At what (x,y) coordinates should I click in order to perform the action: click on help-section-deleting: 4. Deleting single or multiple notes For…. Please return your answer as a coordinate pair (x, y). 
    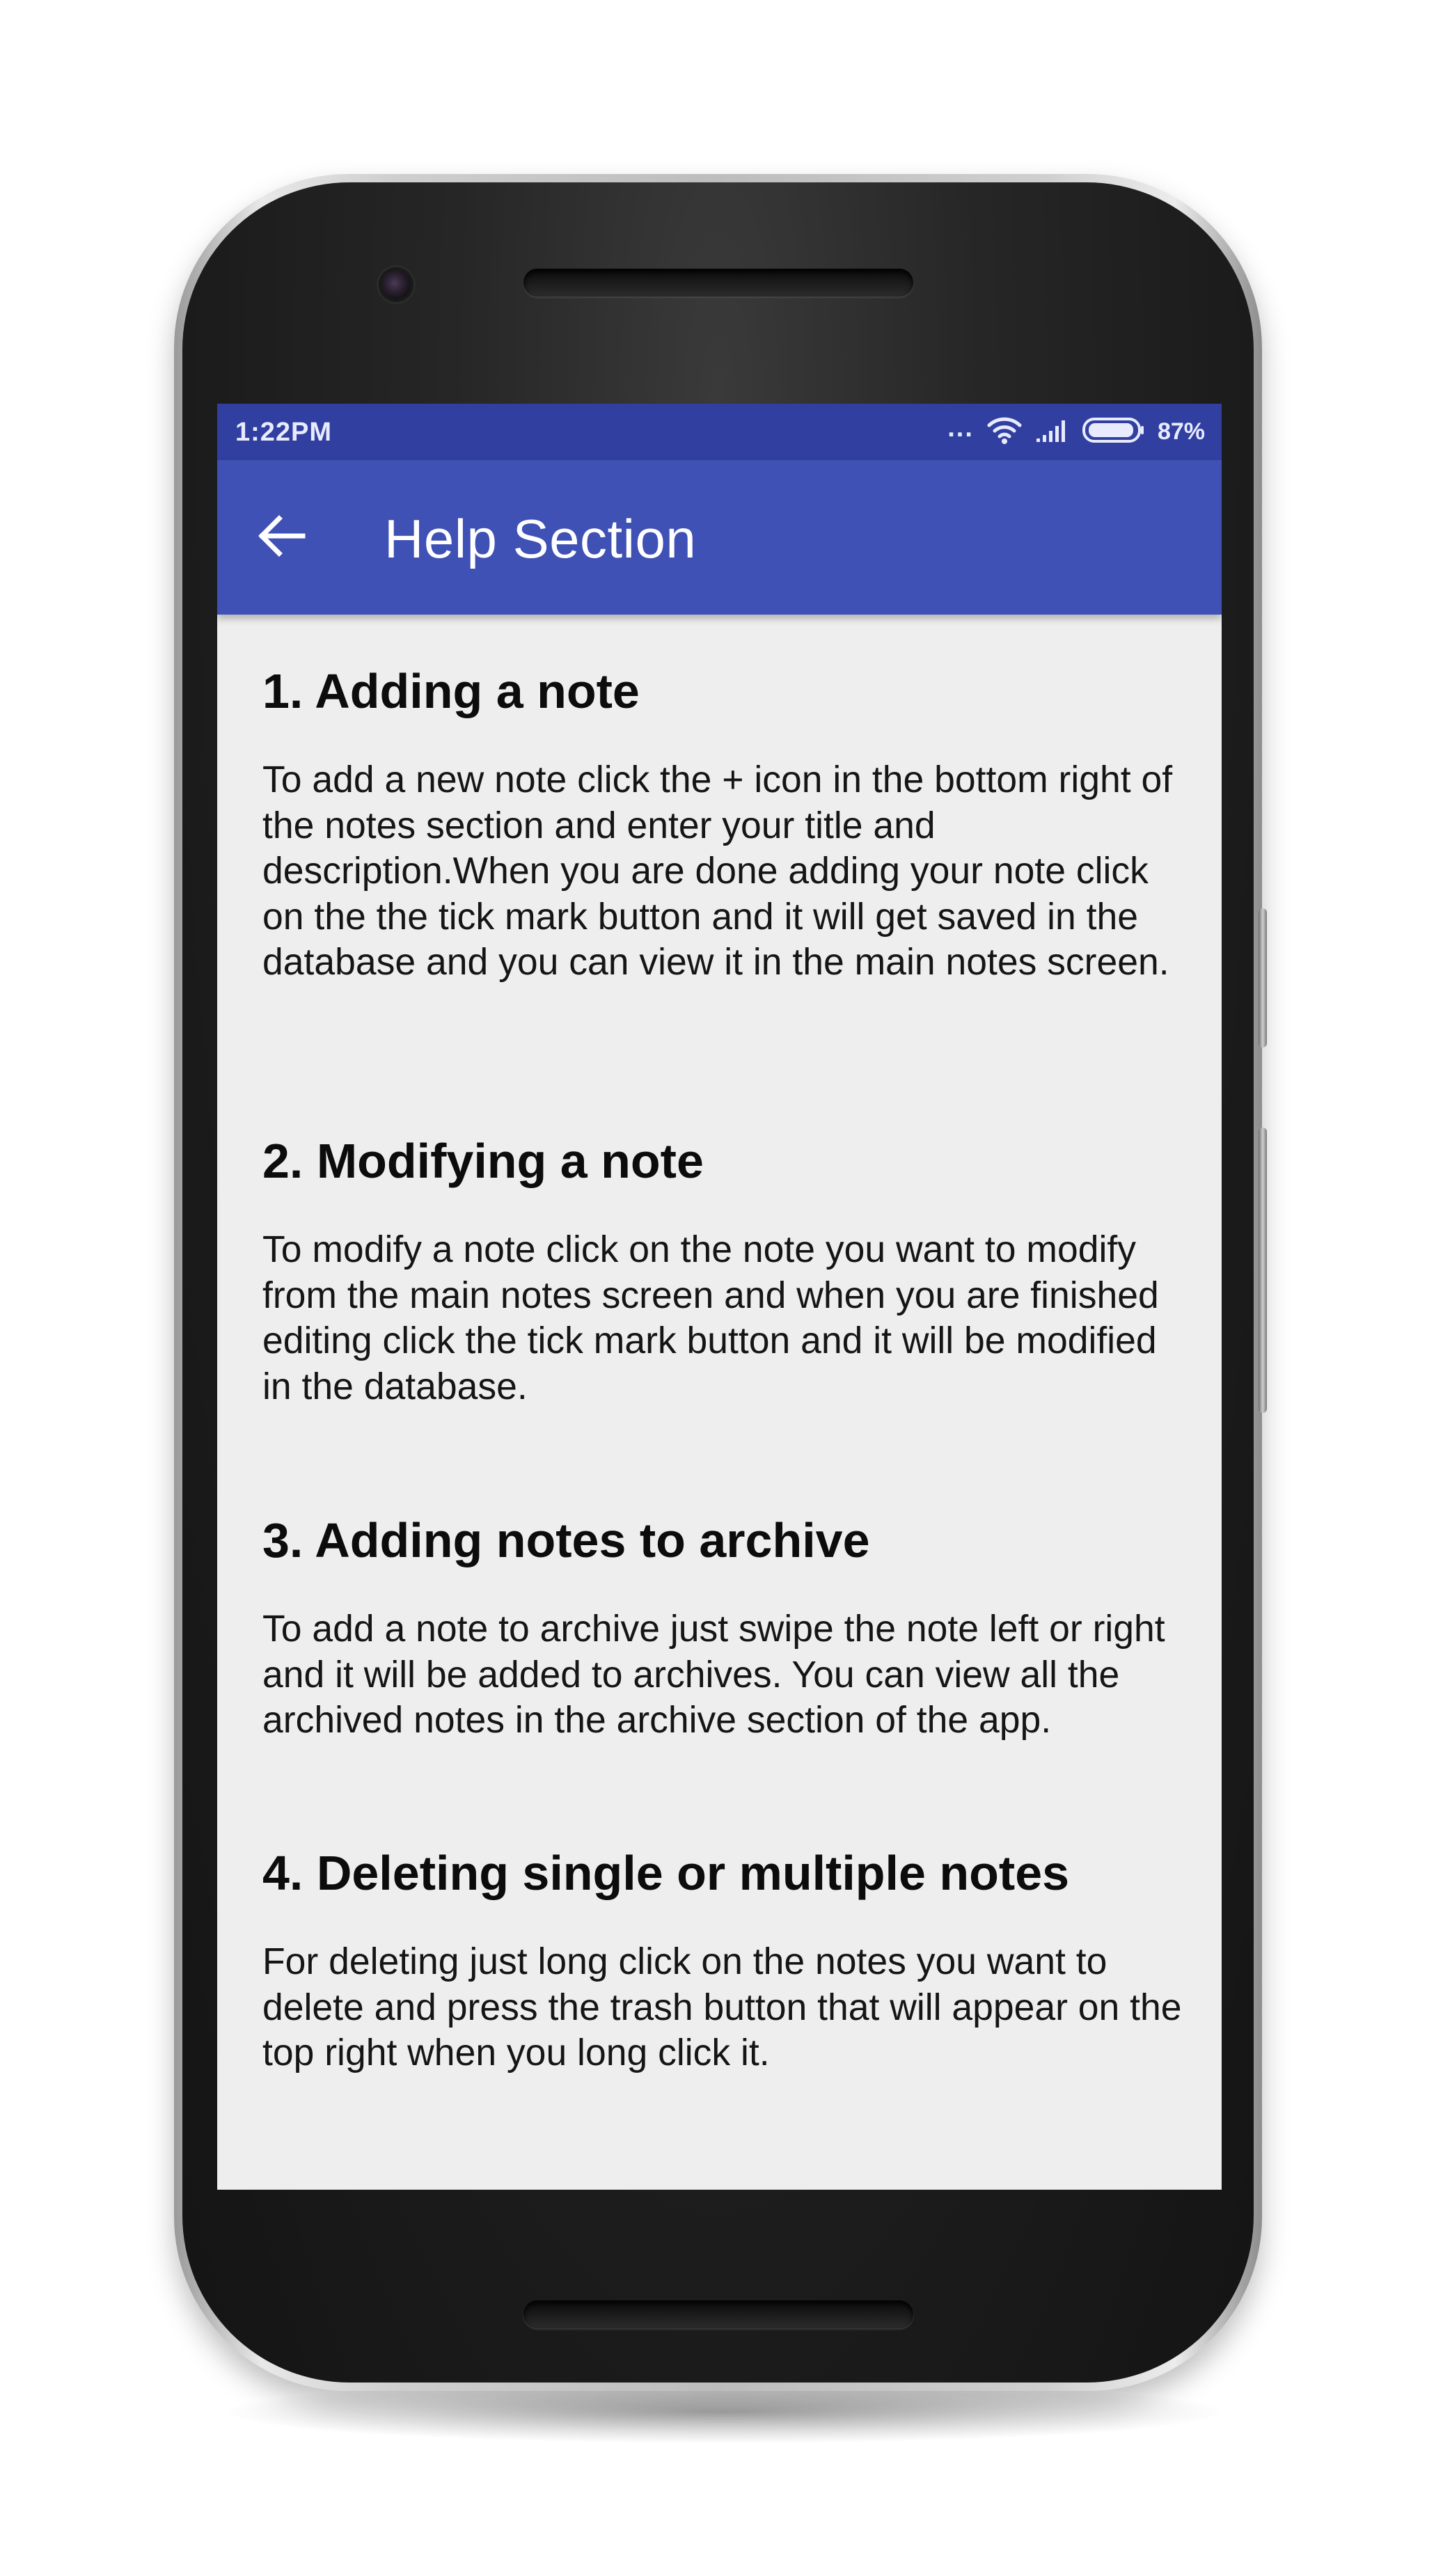
    Looking at the image, I should click on (725, 1959).